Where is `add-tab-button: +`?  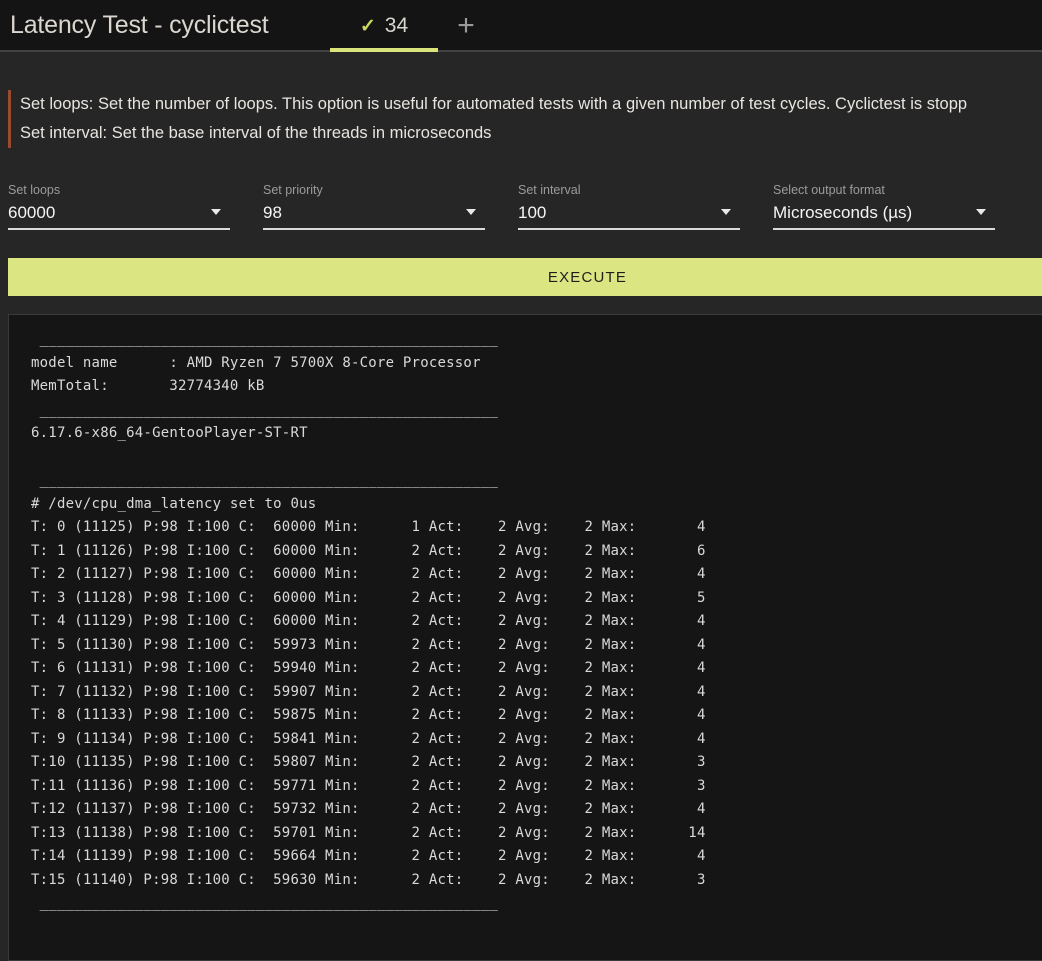 add-tab-button: + is located at coordinates (466, 26).